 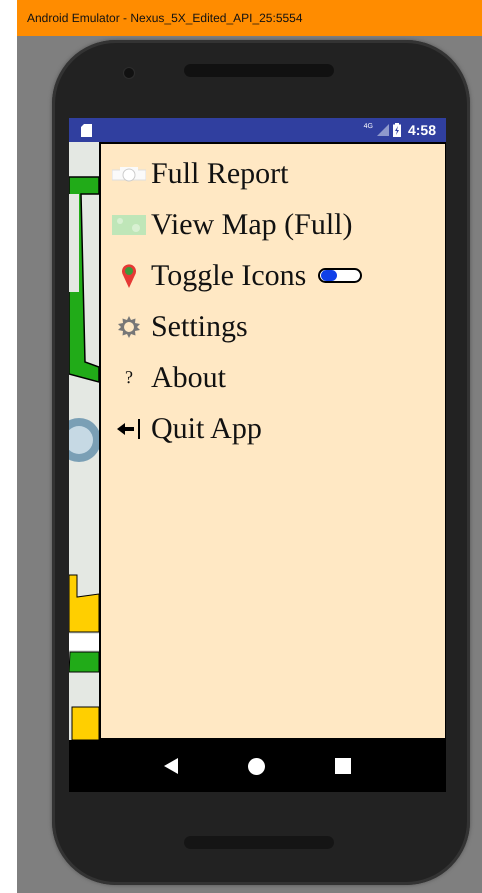 I want to click on signal-icon, so click(x=382, y=130).